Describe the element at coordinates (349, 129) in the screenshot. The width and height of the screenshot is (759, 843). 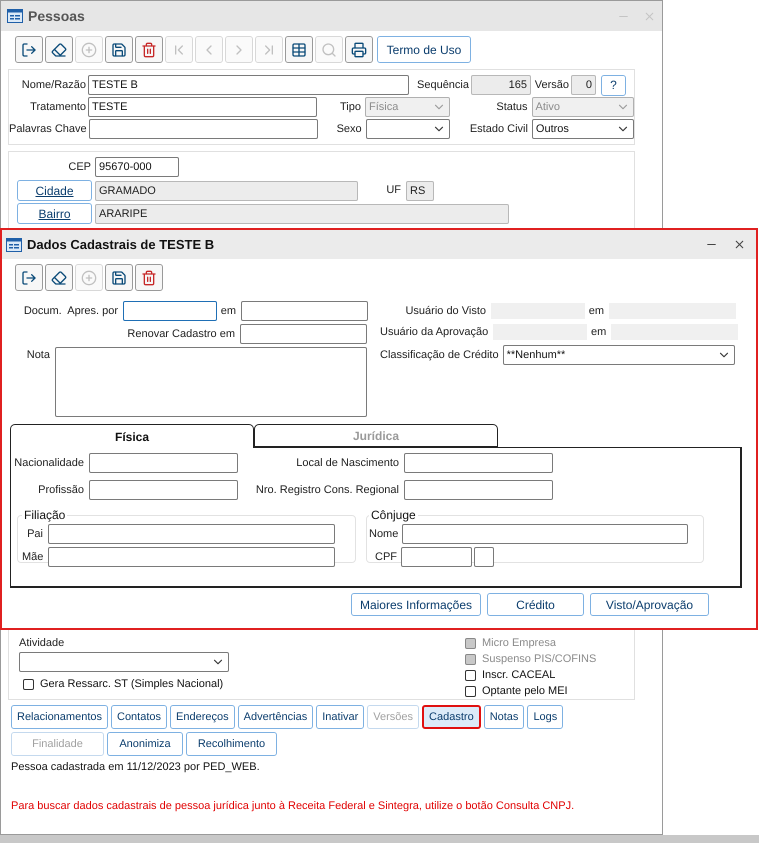
I see `field-label: Sexo` at that location.